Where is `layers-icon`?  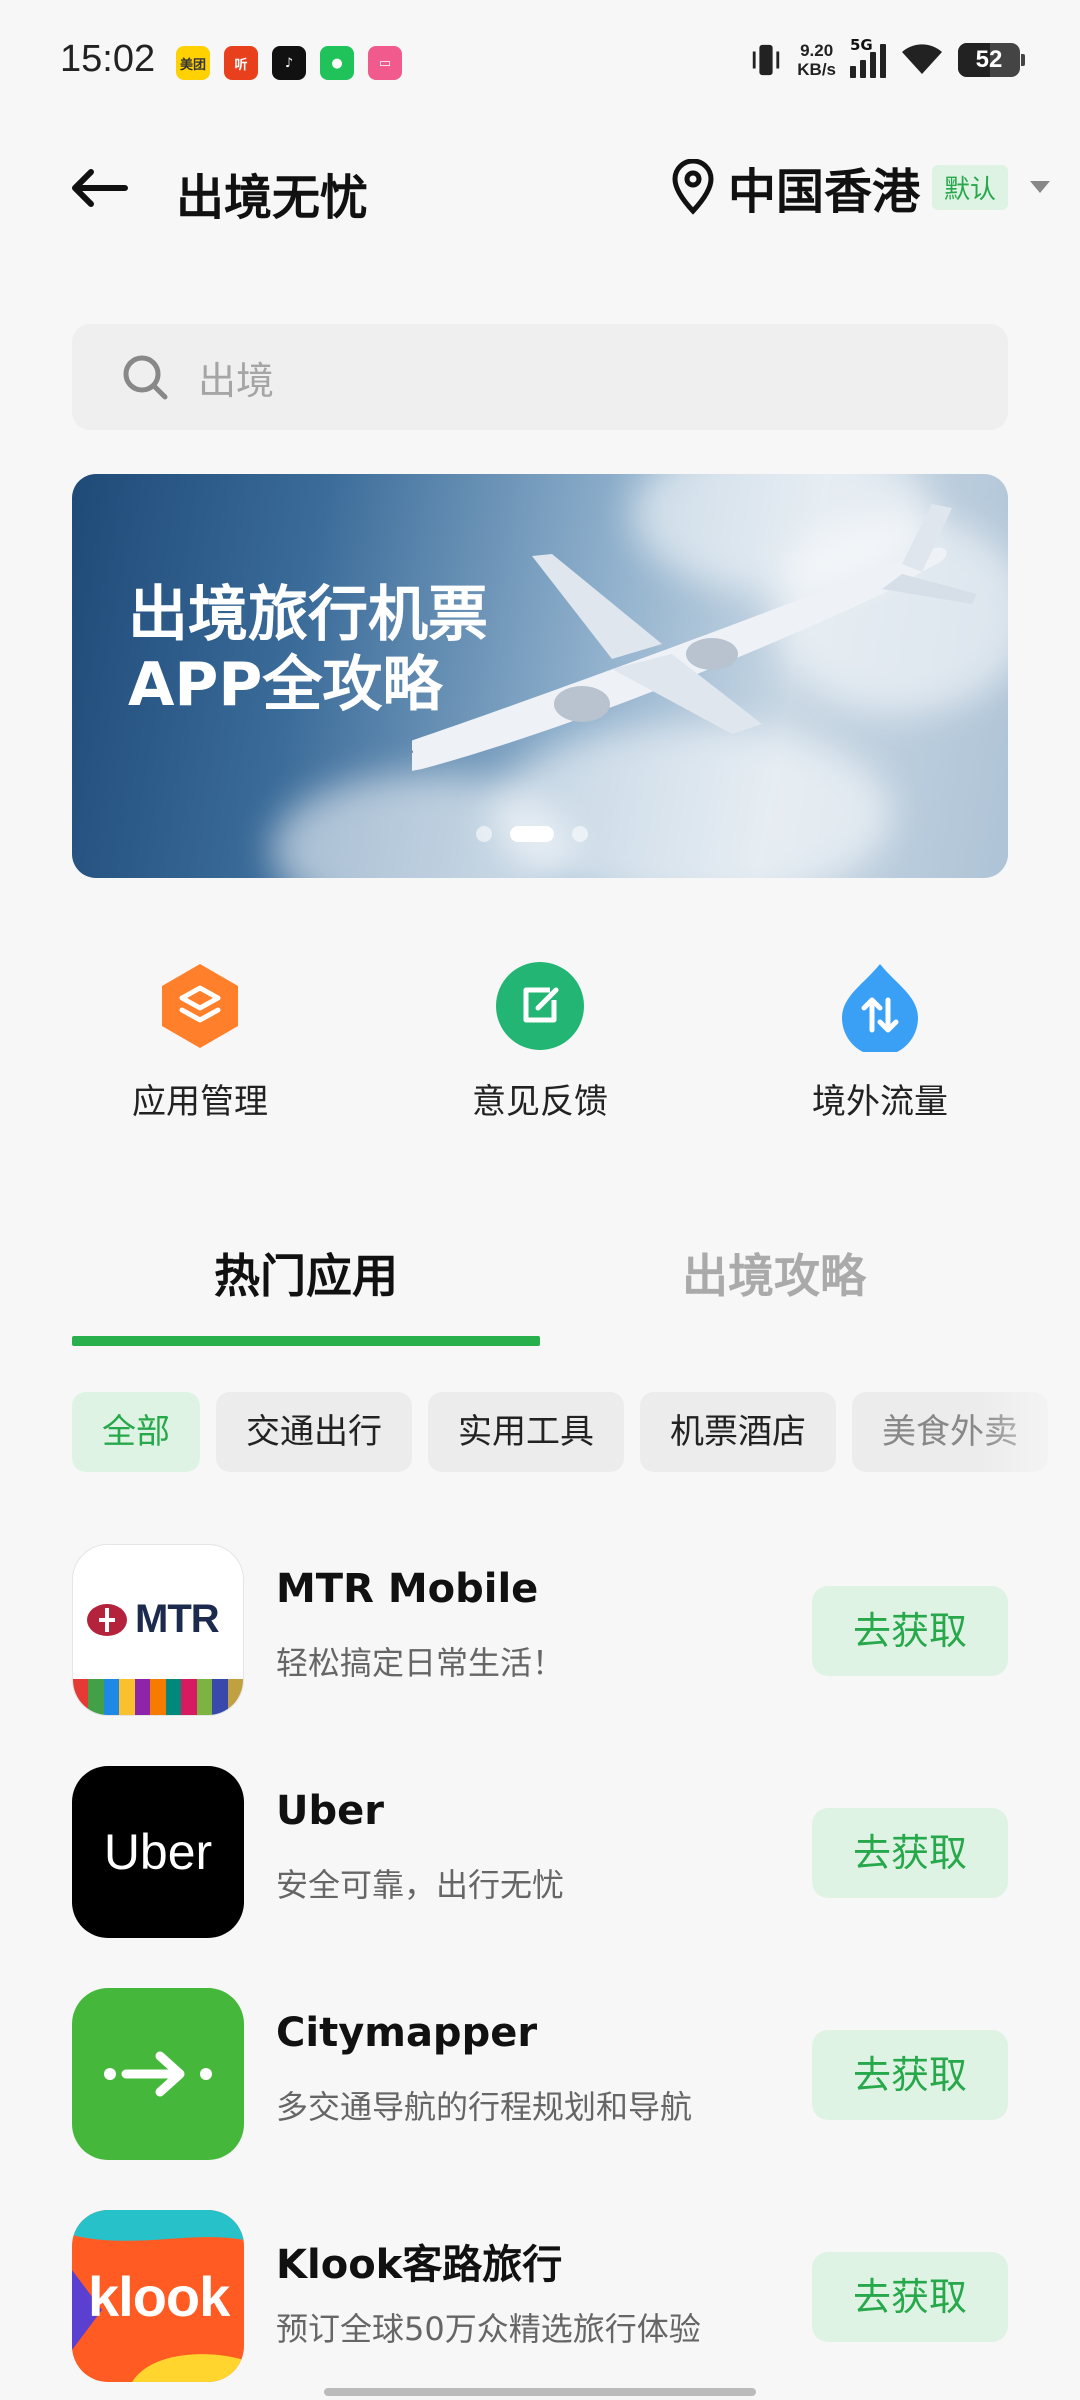 layers-icon is located at coordinates (200, 1006).